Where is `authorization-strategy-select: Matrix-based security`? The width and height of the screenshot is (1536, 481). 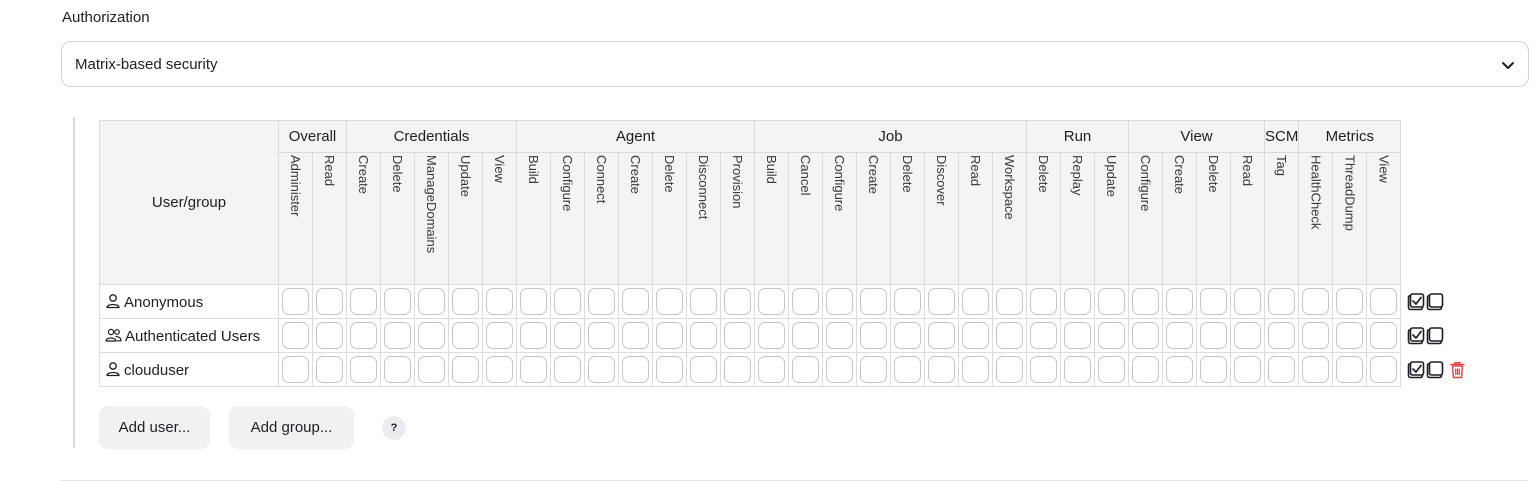
authorization-strategy-select: Matrix-based security is located at coordinates (795, 64).